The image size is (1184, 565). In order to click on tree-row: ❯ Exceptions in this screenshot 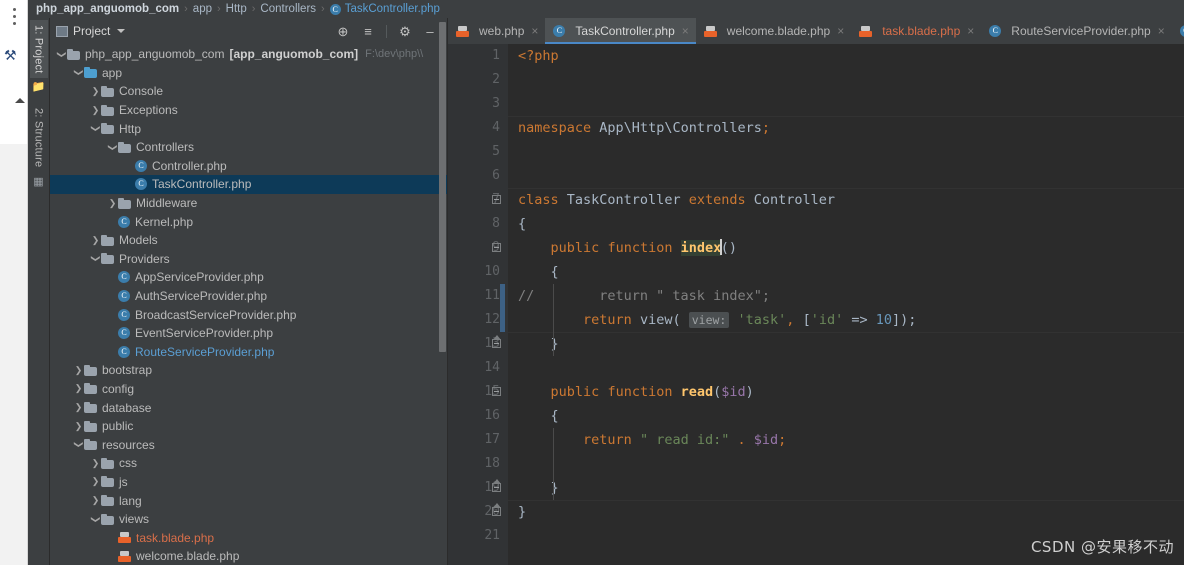, I will do `click(248, 110)`.